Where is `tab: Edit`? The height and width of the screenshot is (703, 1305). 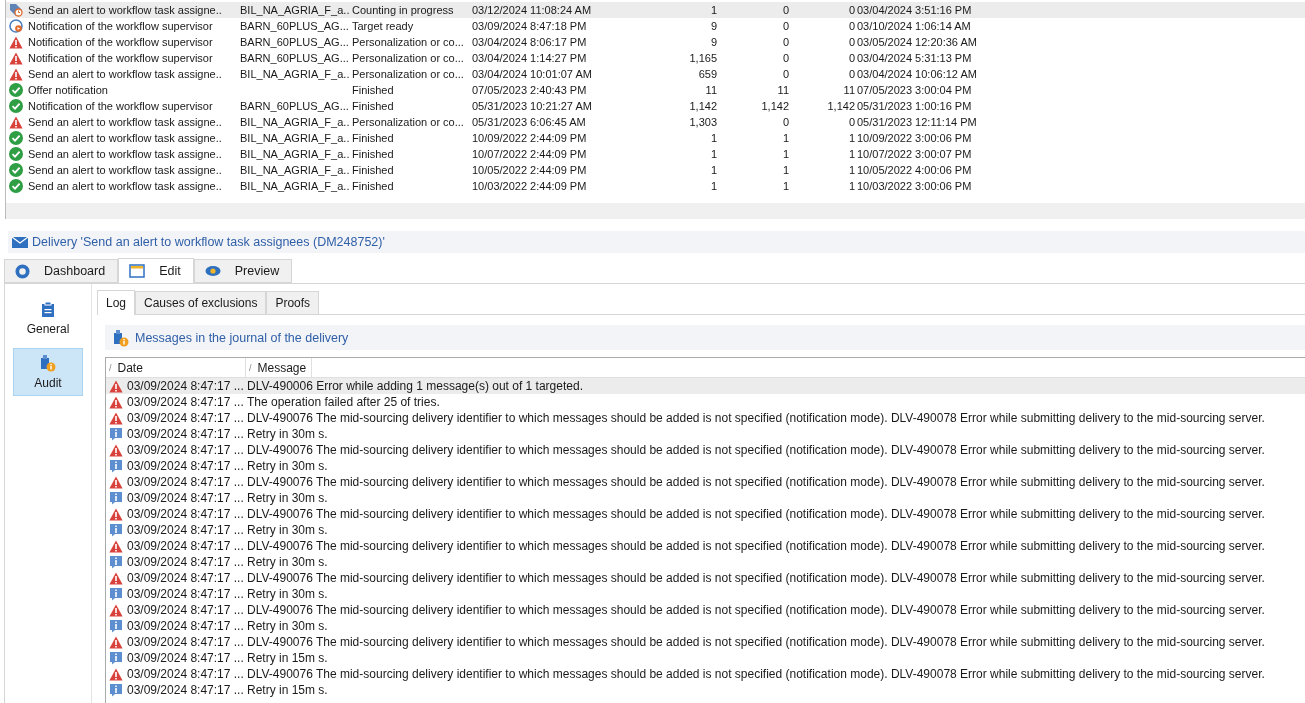
tab: Edit is located at coordinates (156, 270).